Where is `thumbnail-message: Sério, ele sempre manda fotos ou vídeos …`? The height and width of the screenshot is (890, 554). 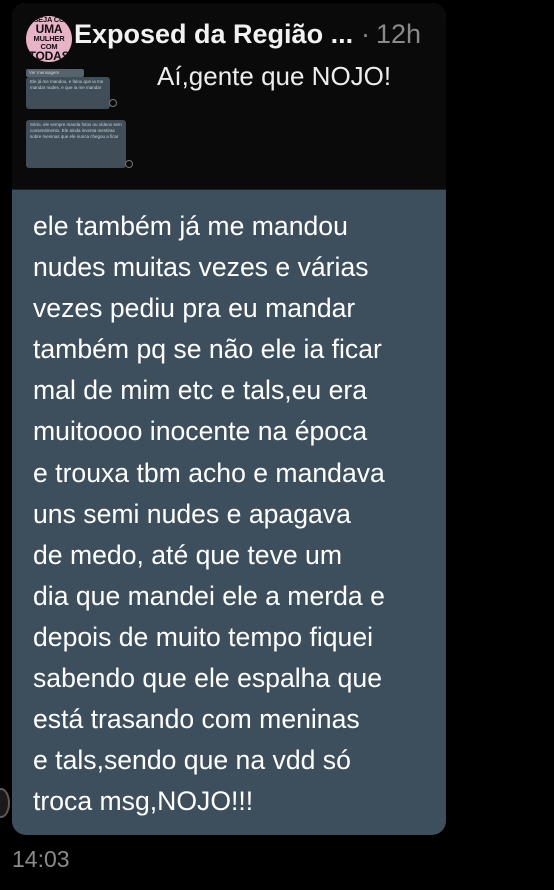
thumbnail-message: Sério, ele sempre manda fotos ou vídeos … is located at coordinates (76, 144).